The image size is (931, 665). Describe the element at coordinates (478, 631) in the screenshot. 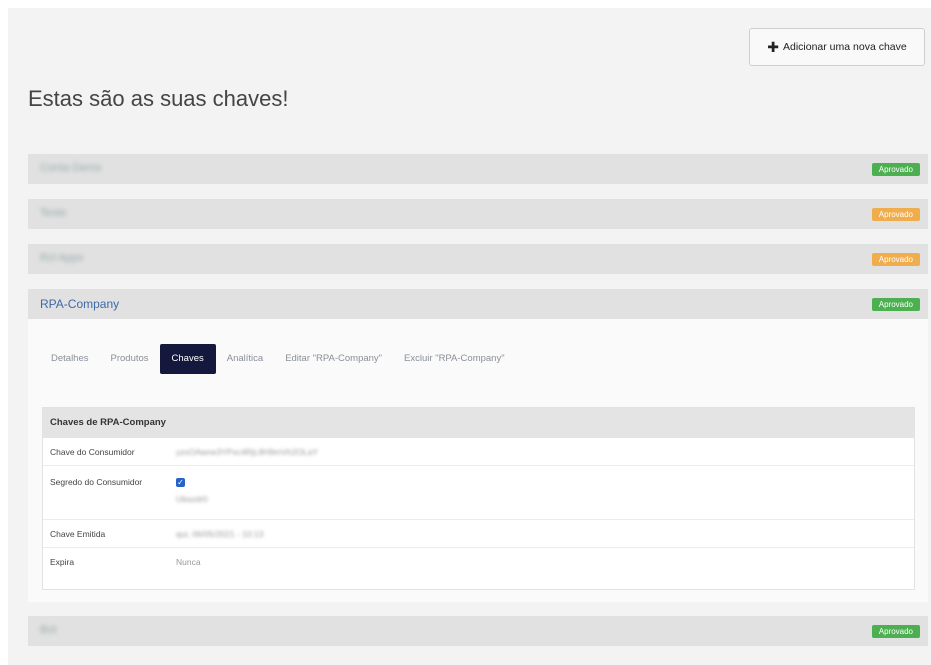

I see `app-row: Bot Aprovado` at that location.